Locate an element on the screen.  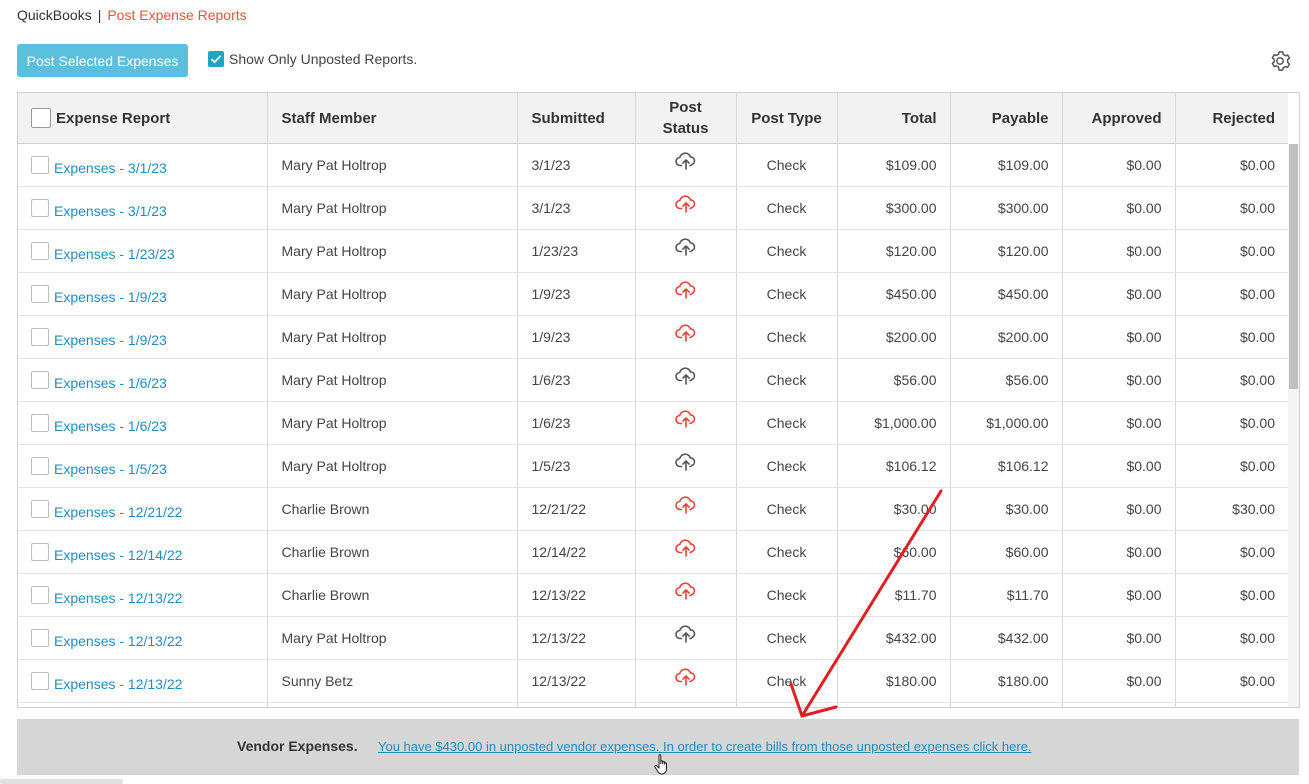
column-header-submitted: Submitted is located at coordinates (576, 118).